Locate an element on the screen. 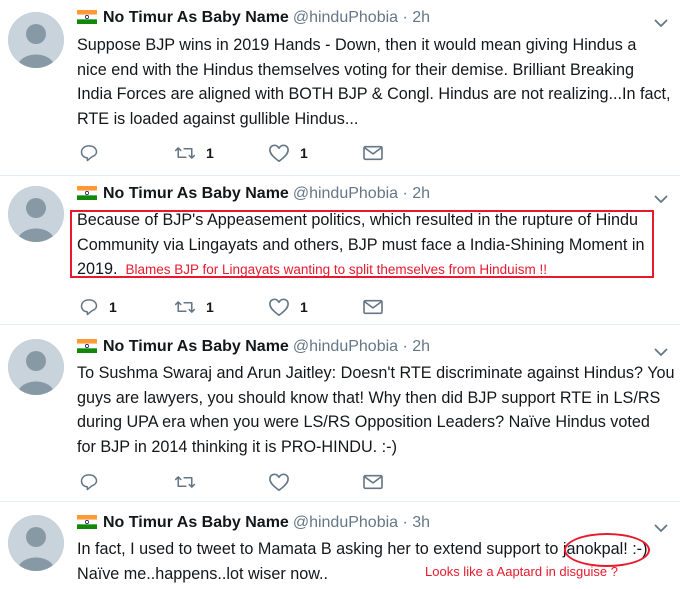 This screenshot has width=680, height=589. tweet-header: No Timur As Baby Name @hinduPhobia · 3h is located at coordinates (253, 525).